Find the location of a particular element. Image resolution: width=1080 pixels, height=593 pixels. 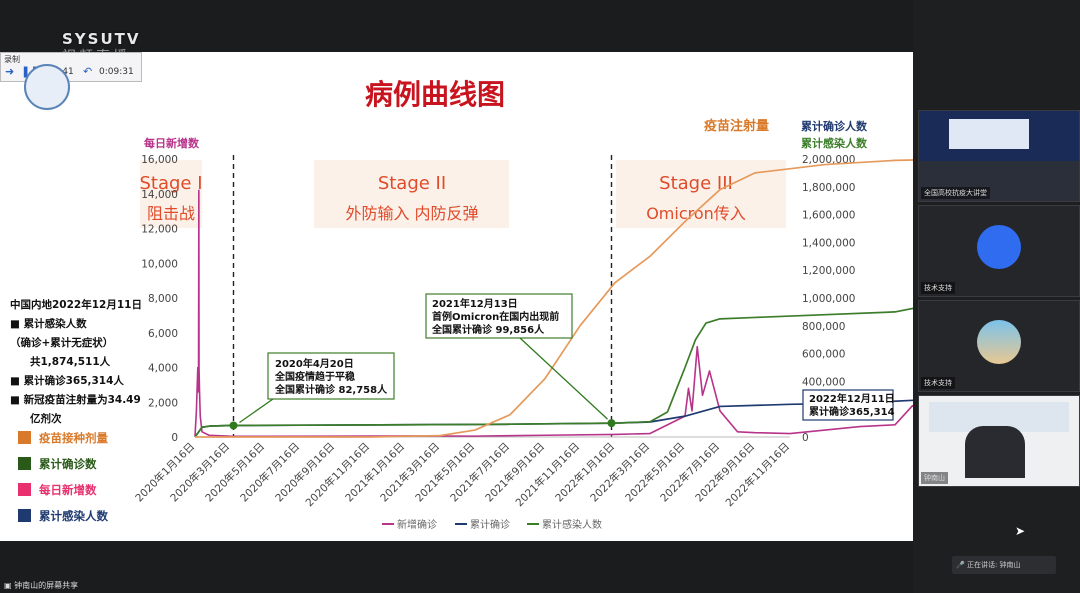

annotation-text: 累计确诊365,314 is located at coordinates (852, 411).